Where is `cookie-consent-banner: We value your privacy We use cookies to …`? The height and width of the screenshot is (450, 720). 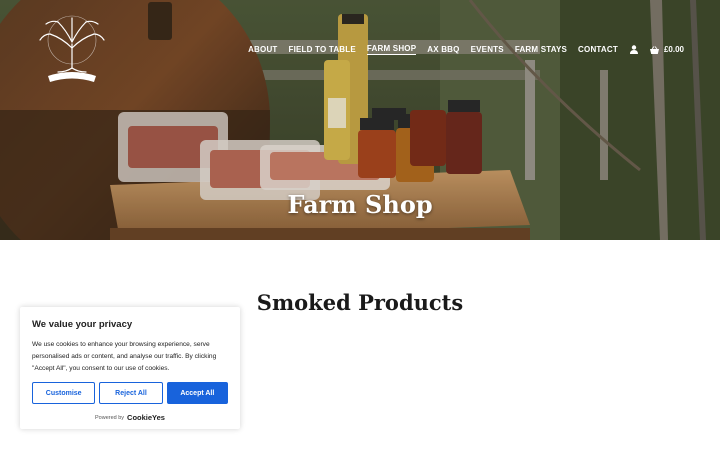 cookie-consent-banner: We value your privacy We use cookies to … is located at coordinates (130, 368).